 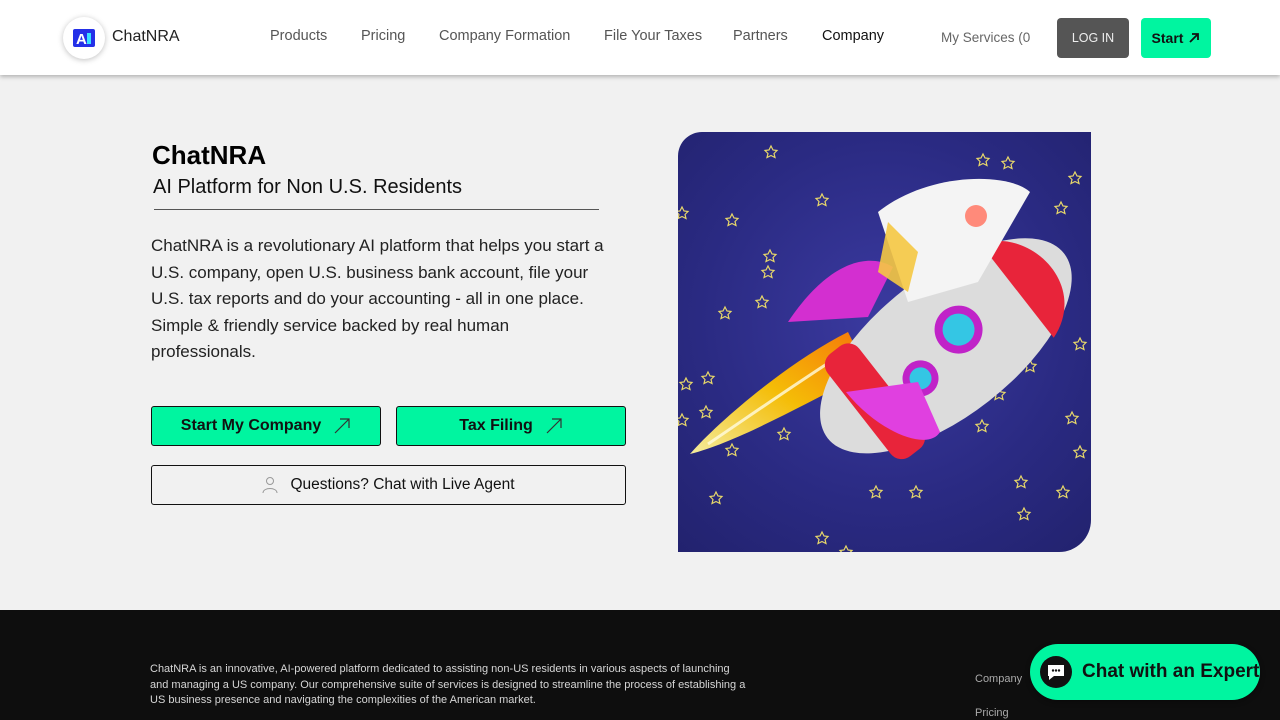 I want to click on hero-title: ChatNRA, so click(x=209, y=155).